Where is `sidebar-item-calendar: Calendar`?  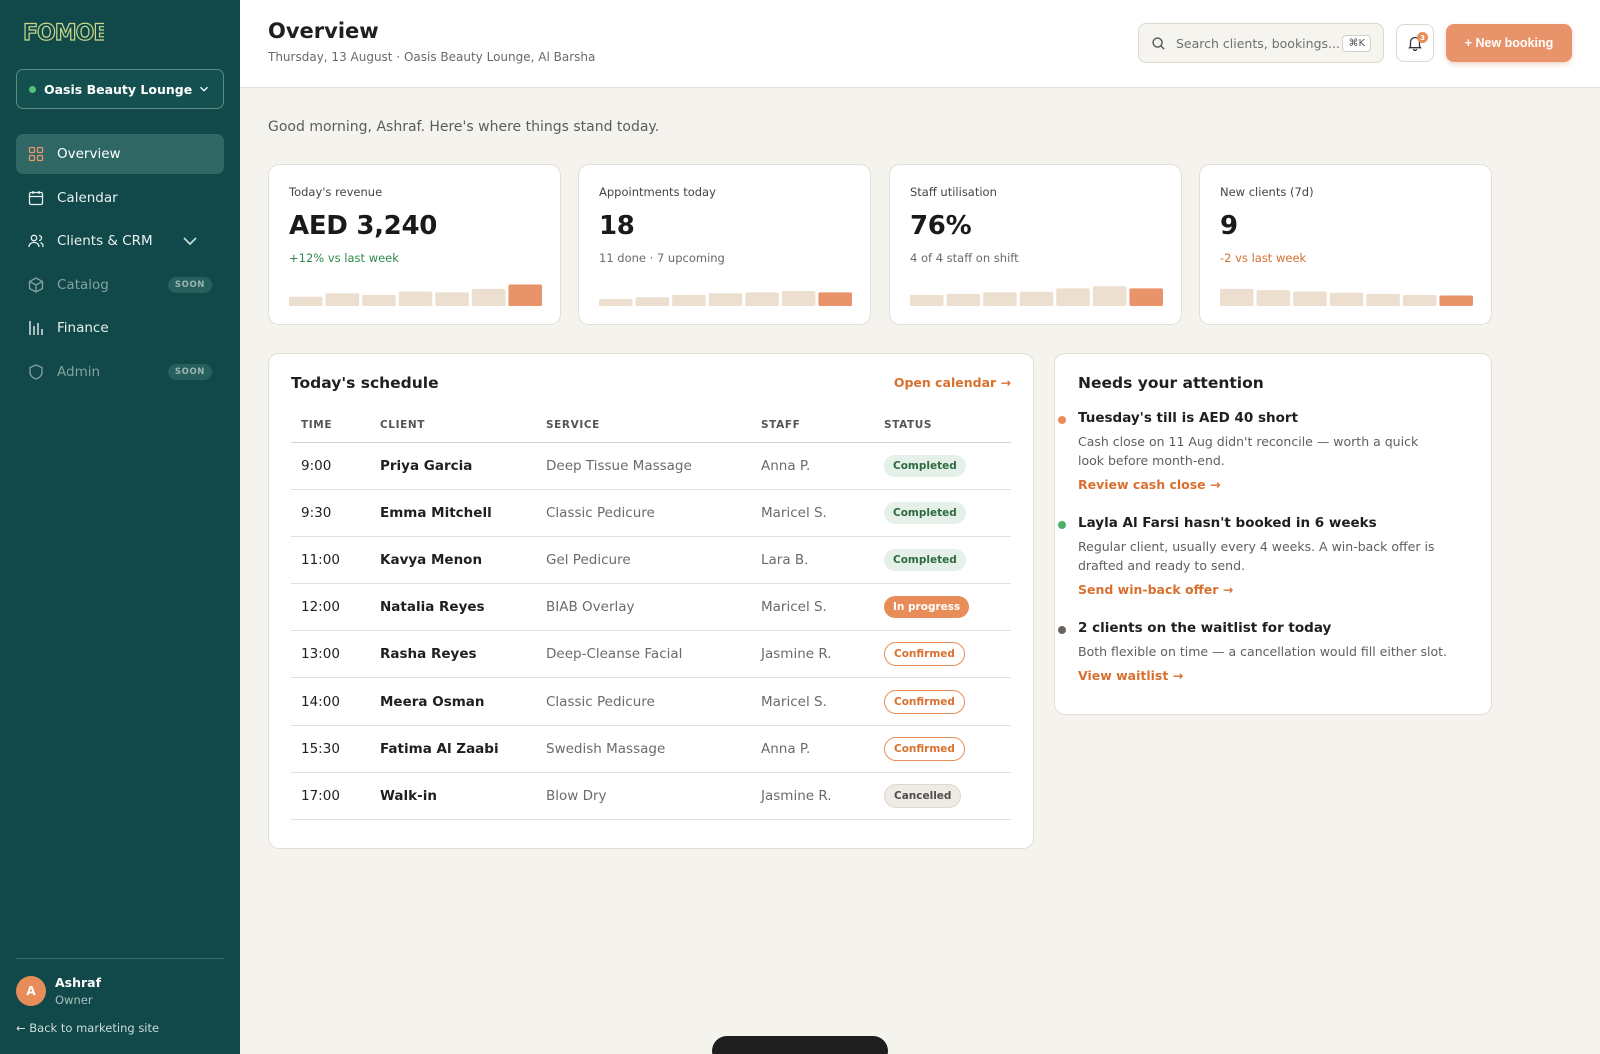
sidebar-item-calendar: Calendar is located at coordinates (120, 198).